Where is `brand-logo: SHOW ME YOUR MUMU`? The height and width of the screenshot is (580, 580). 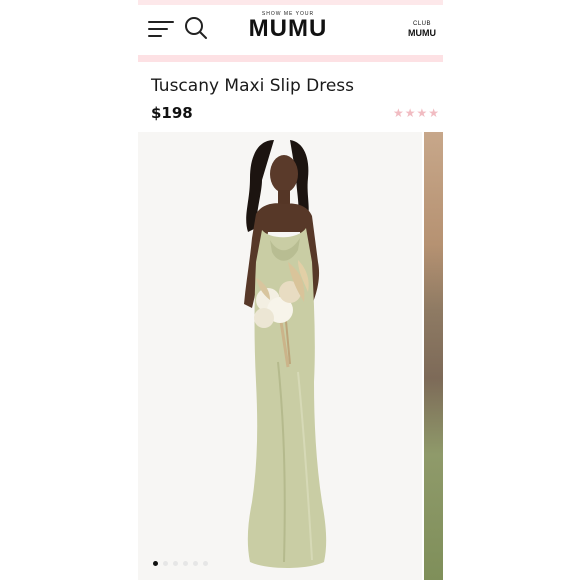
brand-logo: SHOW ME YOUR MUMU is located at coordinates (288, 26).